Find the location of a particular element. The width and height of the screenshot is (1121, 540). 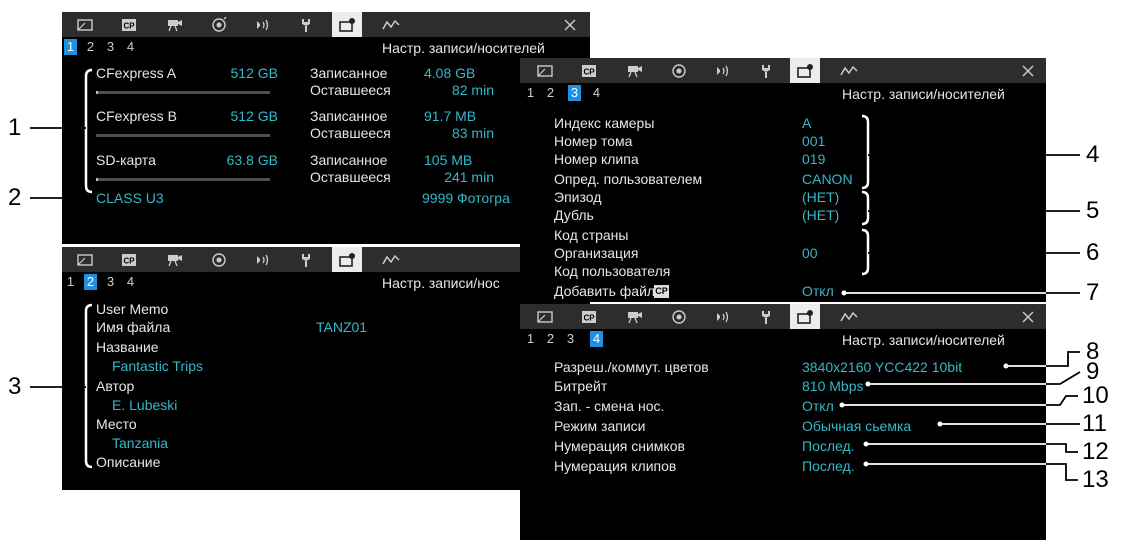

organization-value: 00 is located at coordinates (810, 253).